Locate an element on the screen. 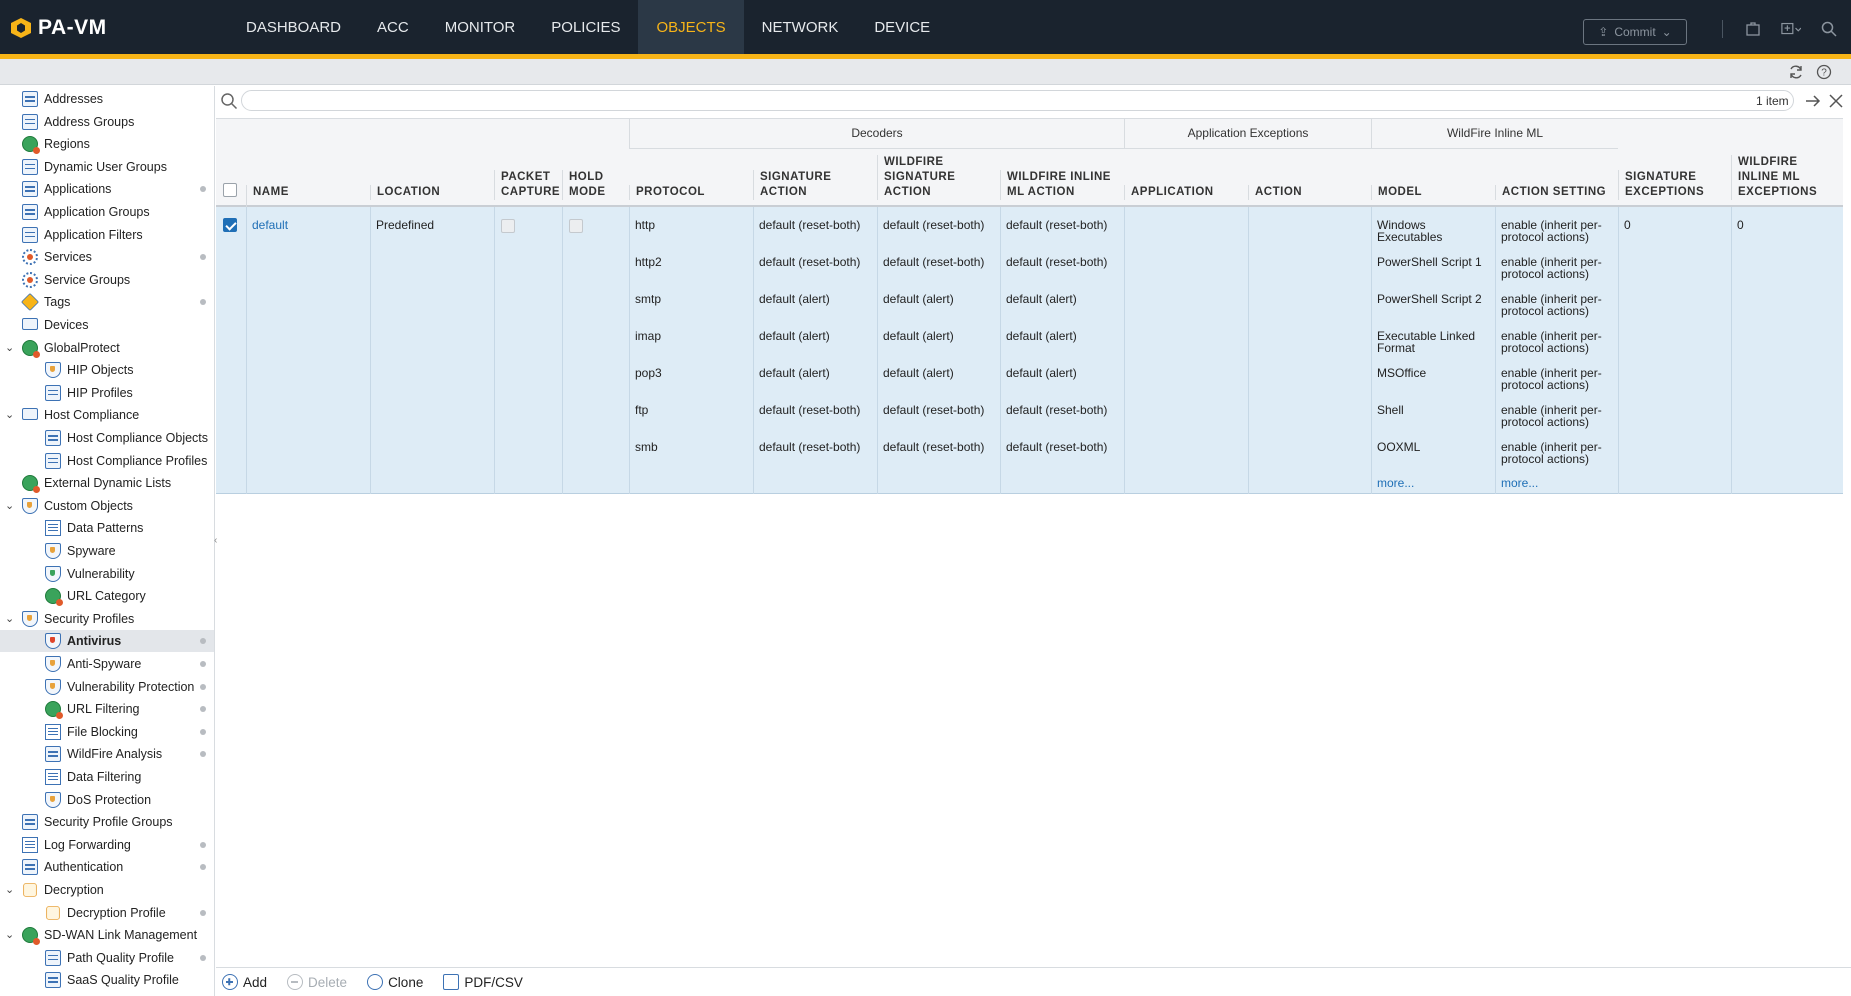 The image size is (1851, 996). sidebar-item-regions: Regions is located at coordinates (107, 144).